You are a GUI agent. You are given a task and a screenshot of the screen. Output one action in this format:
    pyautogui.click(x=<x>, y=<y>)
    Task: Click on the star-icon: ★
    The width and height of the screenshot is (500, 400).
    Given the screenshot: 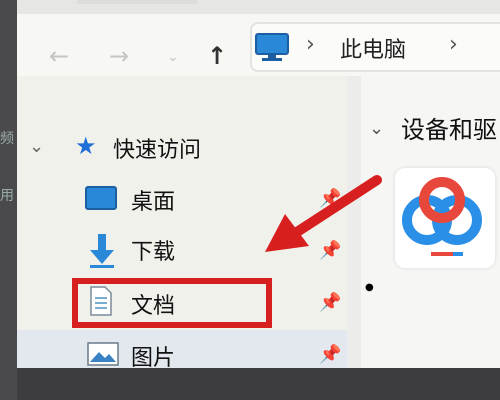 What is the action you would take?
    pyautogui.click(x=86, y=146)
    